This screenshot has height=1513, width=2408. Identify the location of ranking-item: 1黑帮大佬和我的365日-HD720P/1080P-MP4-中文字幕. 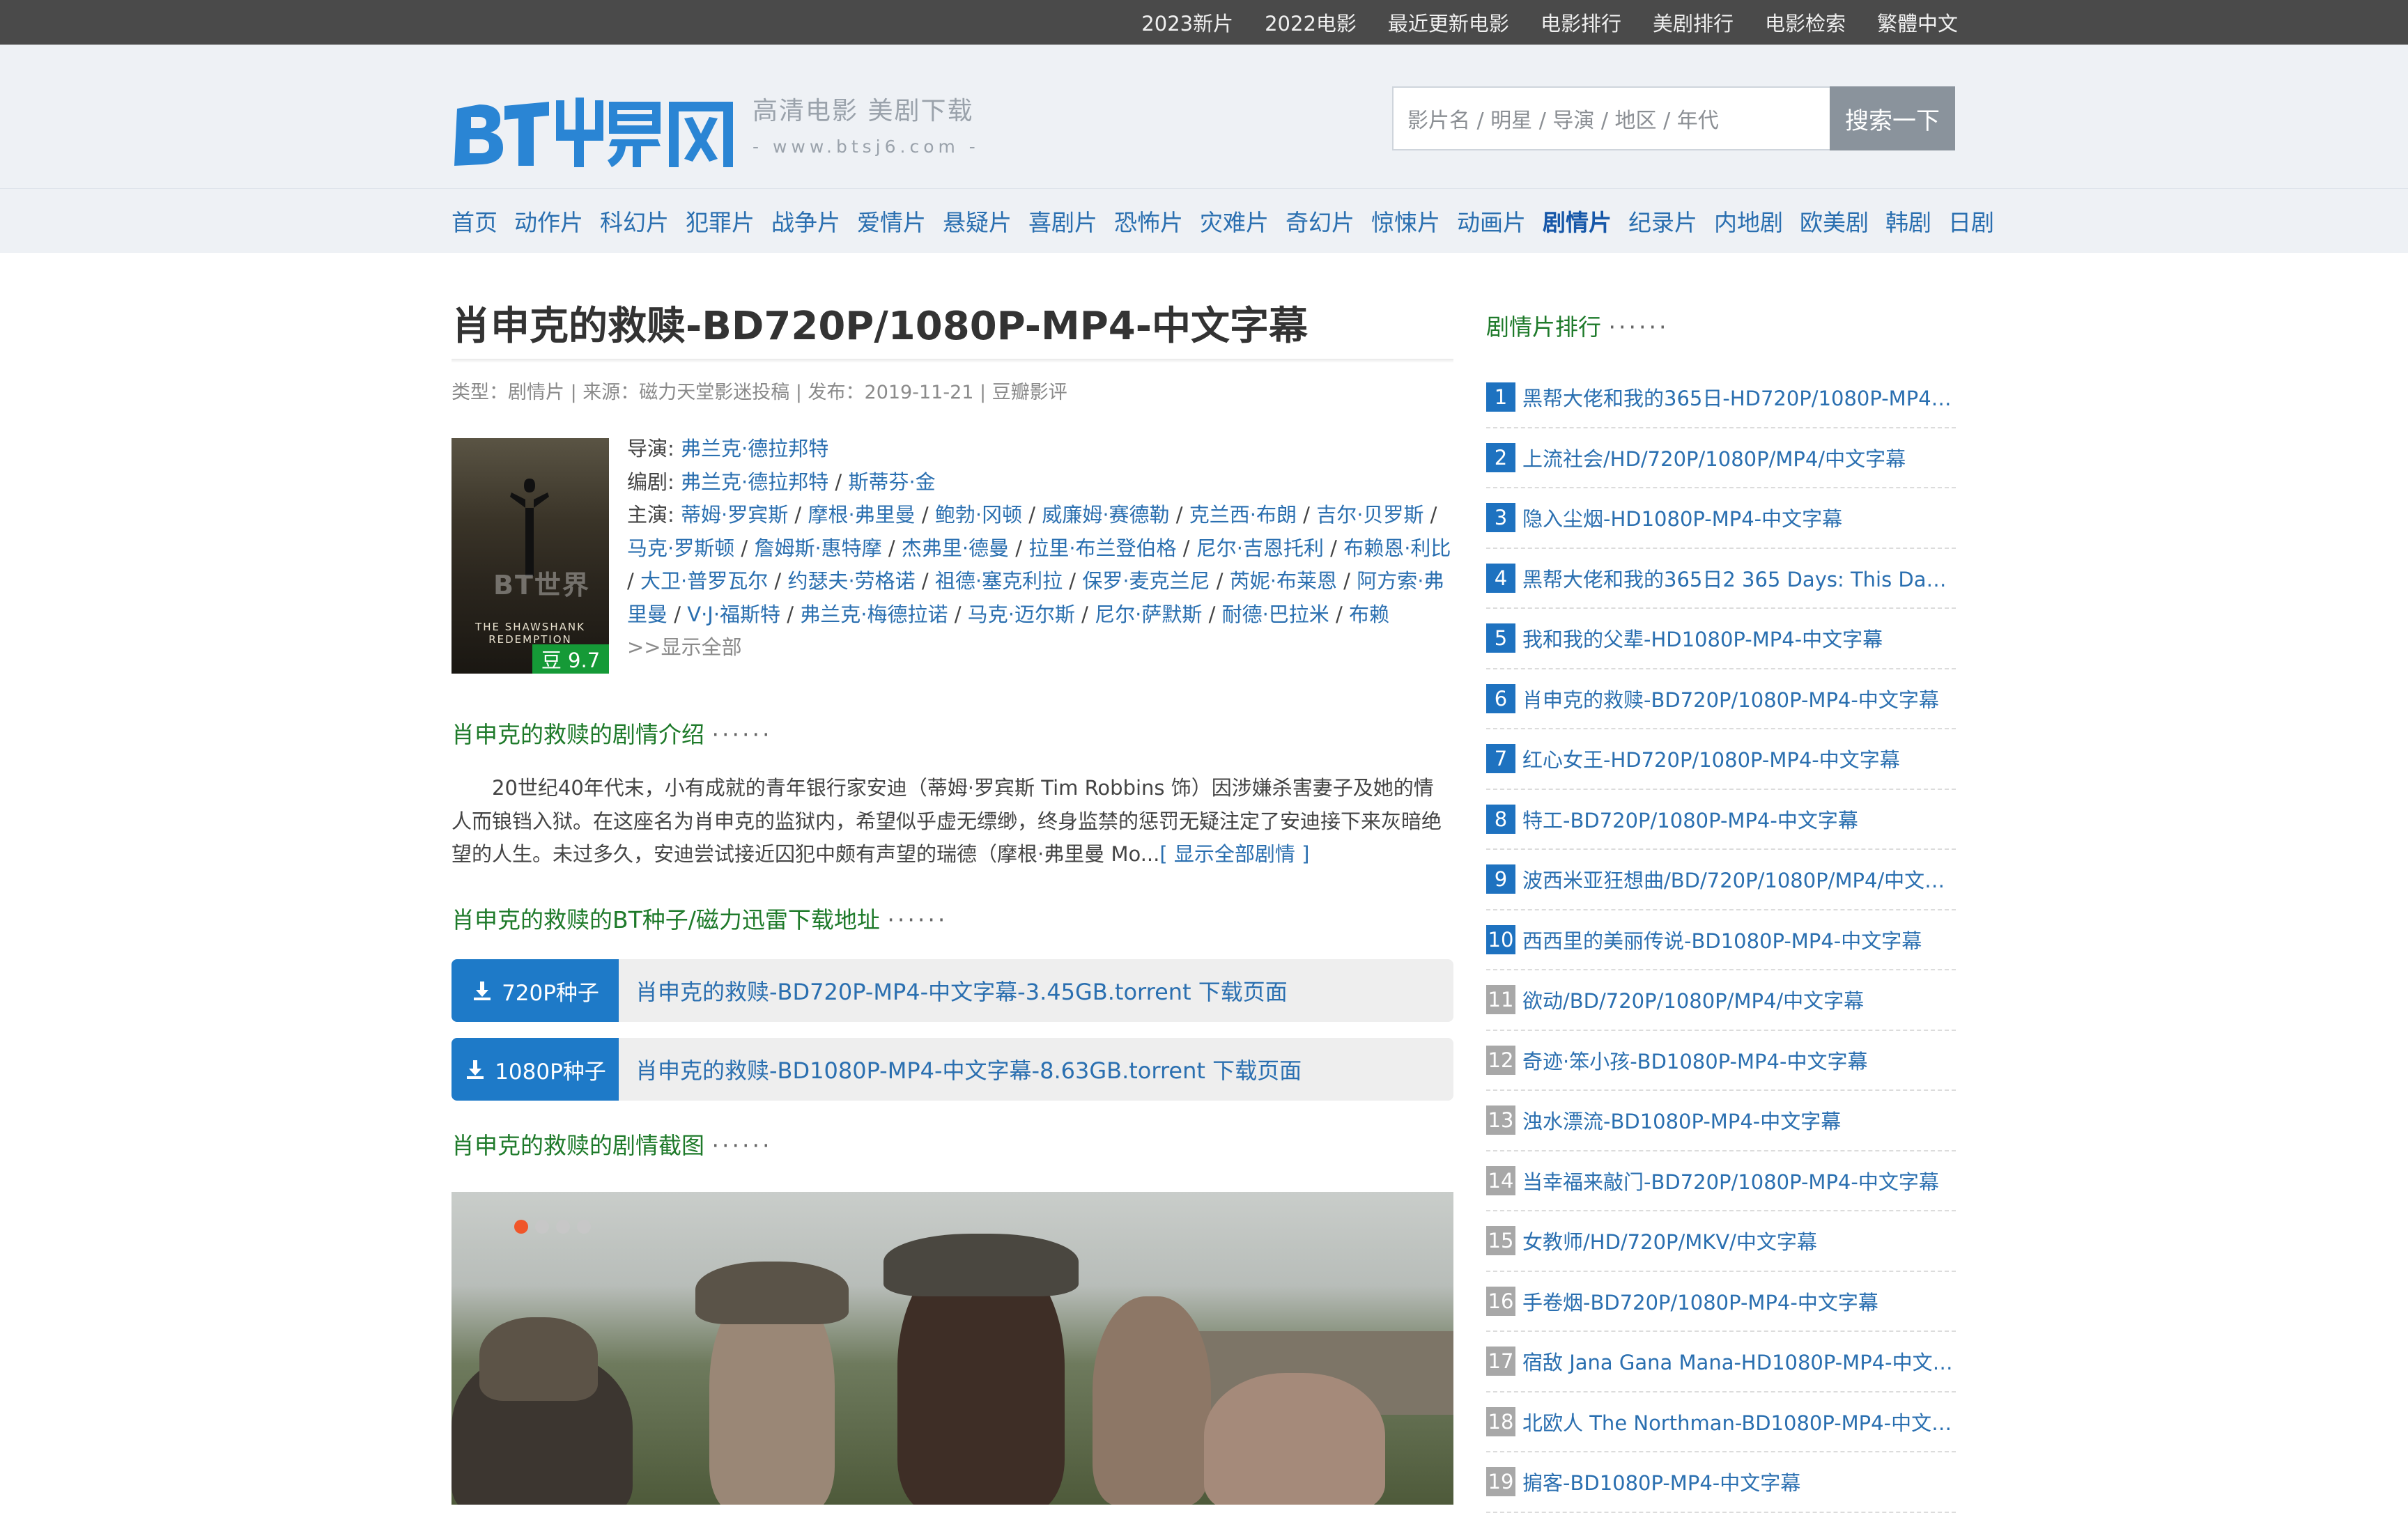
(1721, 398).